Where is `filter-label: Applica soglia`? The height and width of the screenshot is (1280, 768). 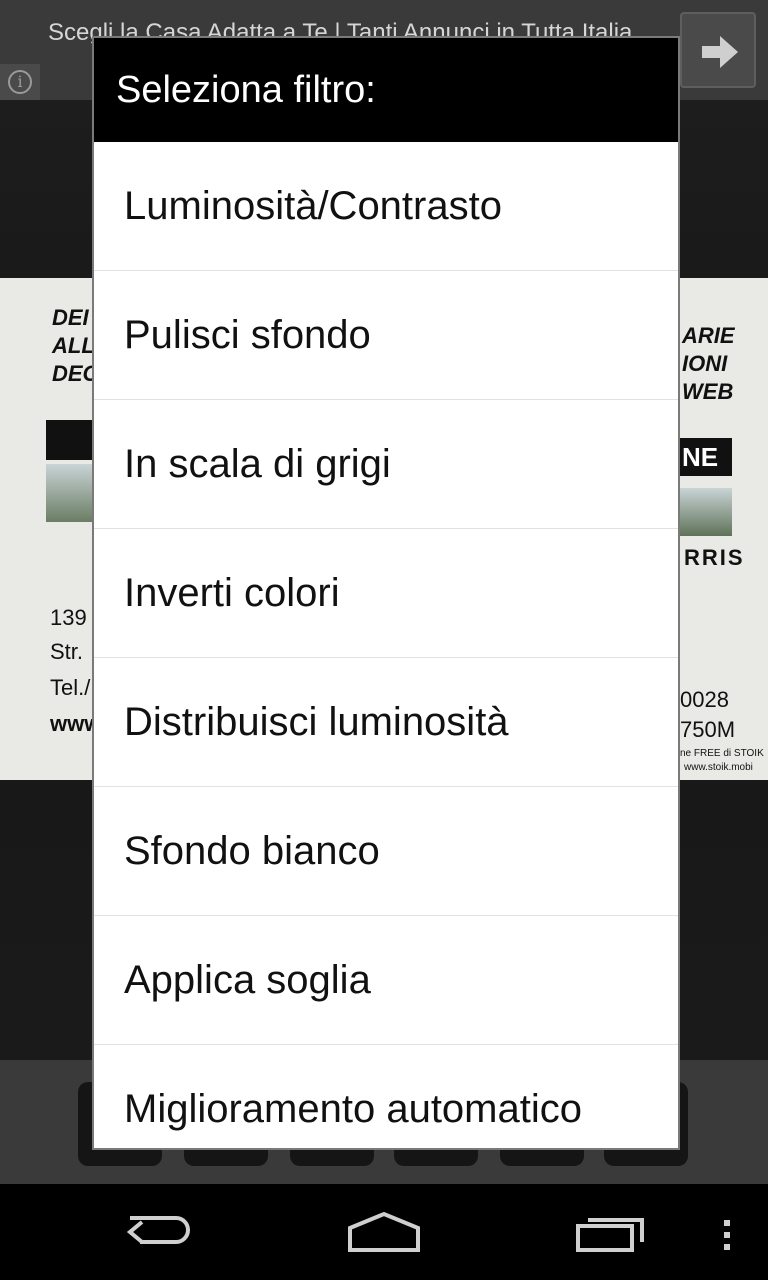 filter-label: Applica soglia is located at coordinates (247, 979).